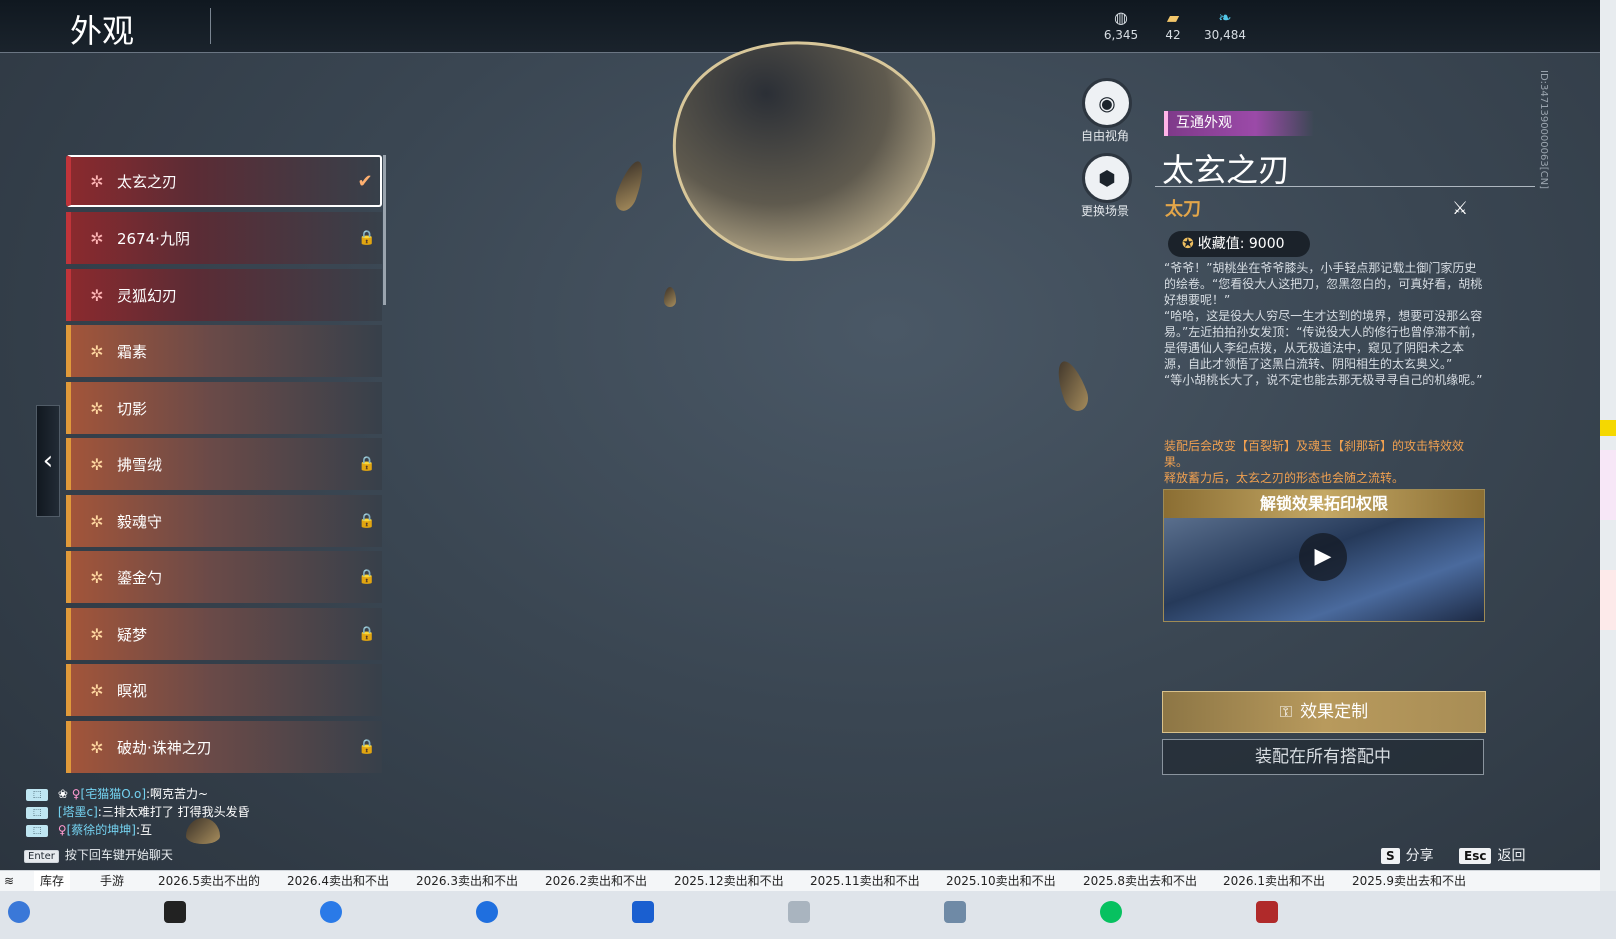  What do you see at coordinates (1409, 881) in the screenshot?
I see `sheet-tab: 2025.9卖出去和不出` at bounding box center [1409, 881].